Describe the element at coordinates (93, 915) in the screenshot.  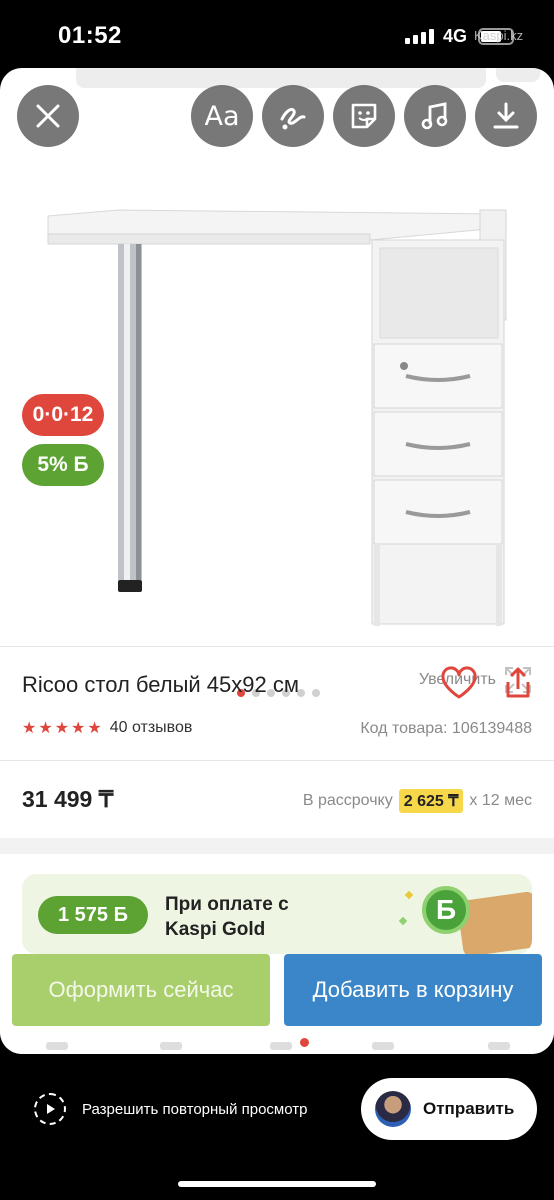
I see `gold-bonus-pill: 1 575 Б` at that location.